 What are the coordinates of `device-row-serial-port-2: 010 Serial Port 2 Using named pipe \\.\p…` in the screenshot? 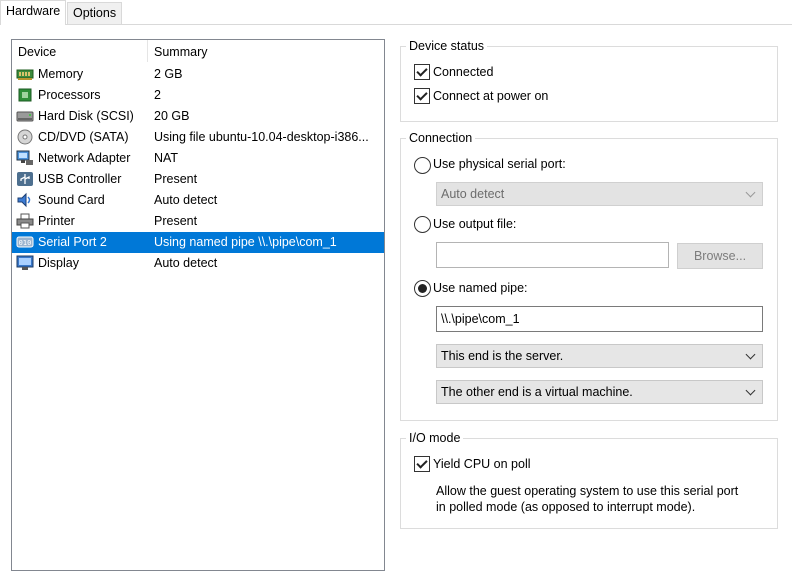 It's located at (198, 242).